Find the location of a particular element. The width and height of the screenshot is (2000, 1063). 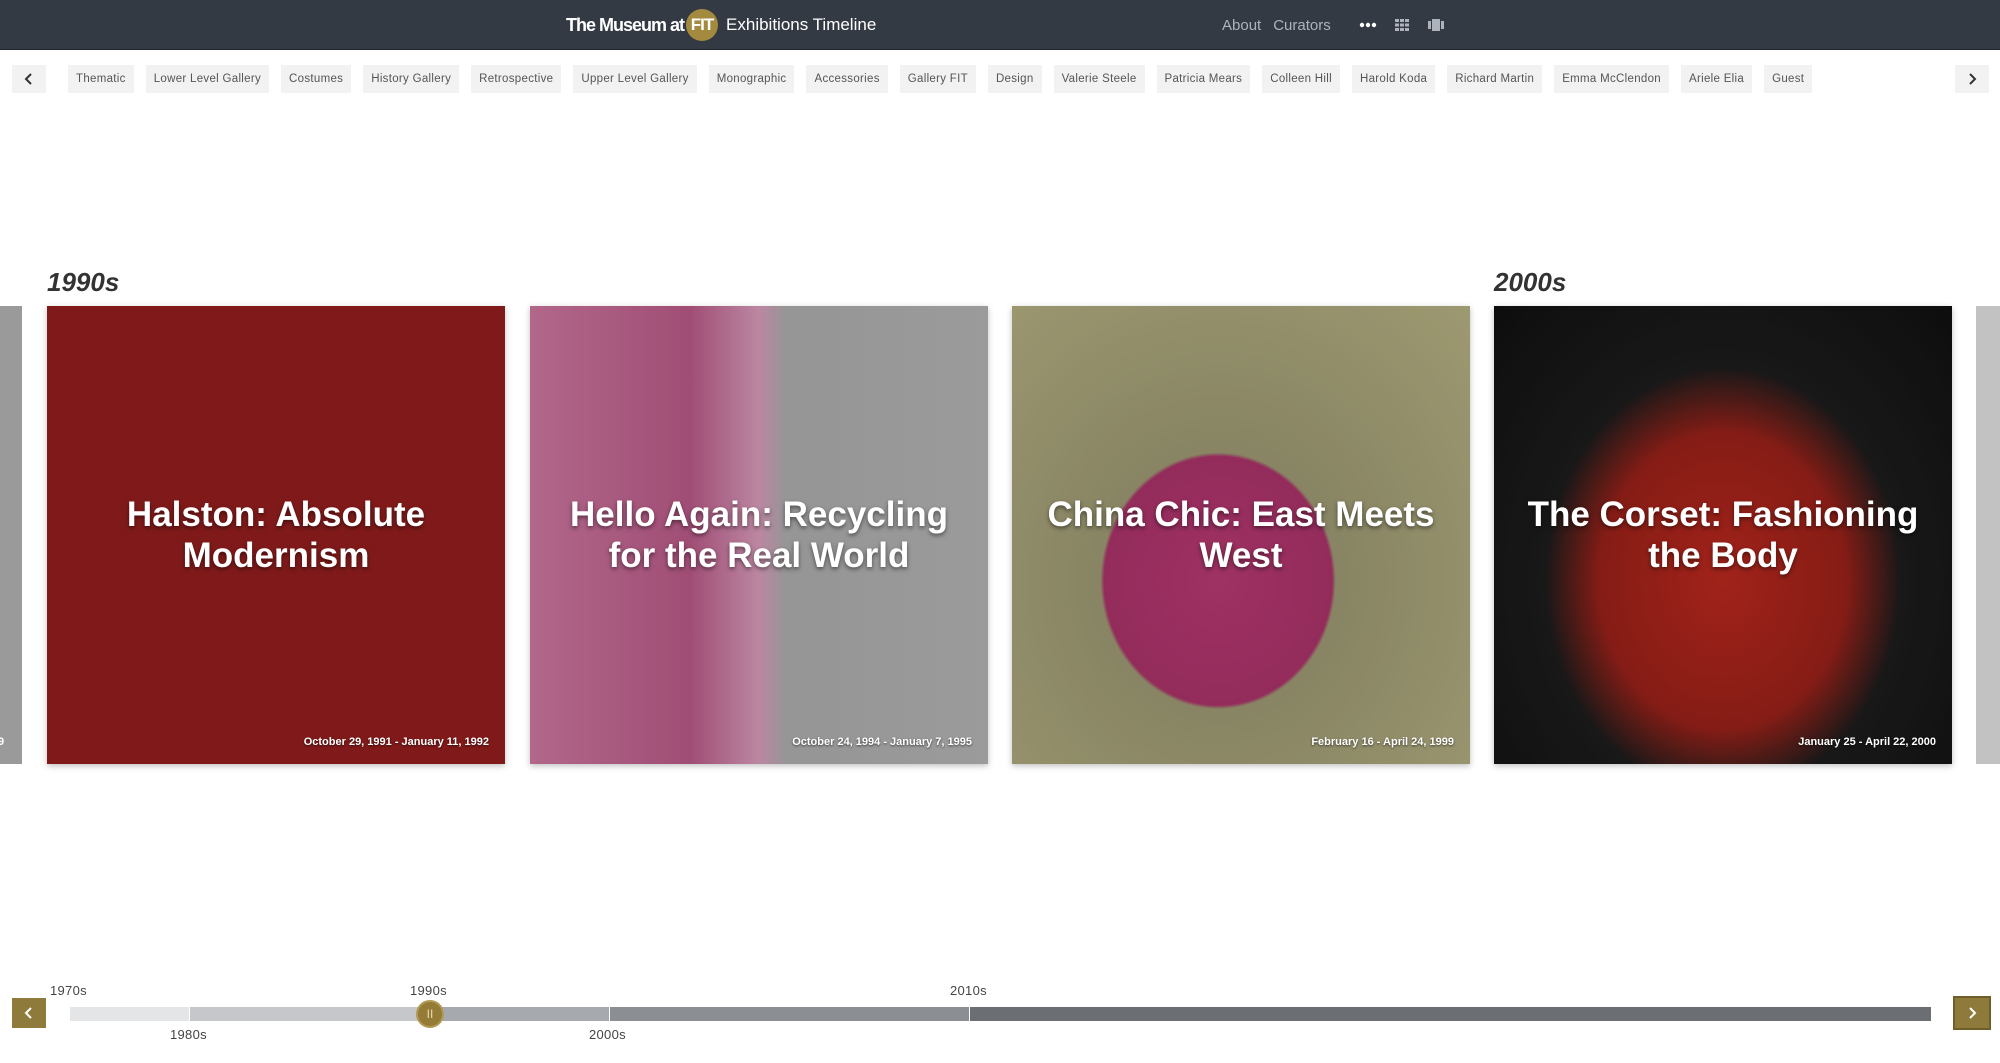

tags-scroll-left-button is located at coordinates (29, 79).